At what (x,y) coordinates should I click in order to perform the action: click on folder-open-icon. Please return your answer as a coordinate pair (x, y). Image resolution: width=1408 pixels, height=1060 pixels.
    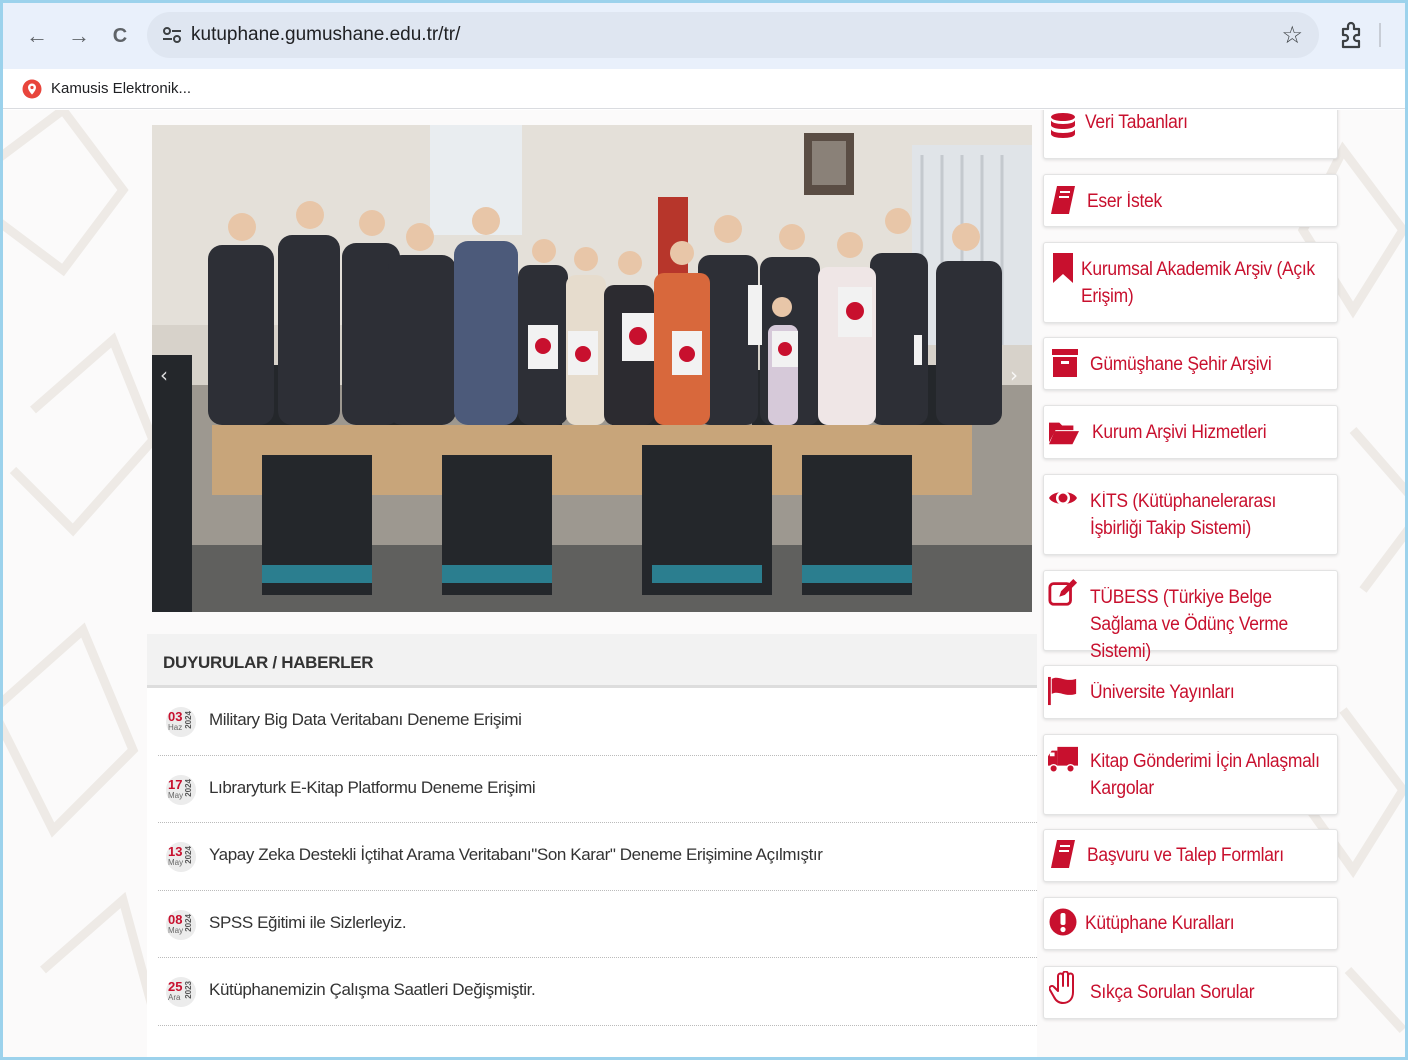
    Looking at the image, I should click on (1064, 432).